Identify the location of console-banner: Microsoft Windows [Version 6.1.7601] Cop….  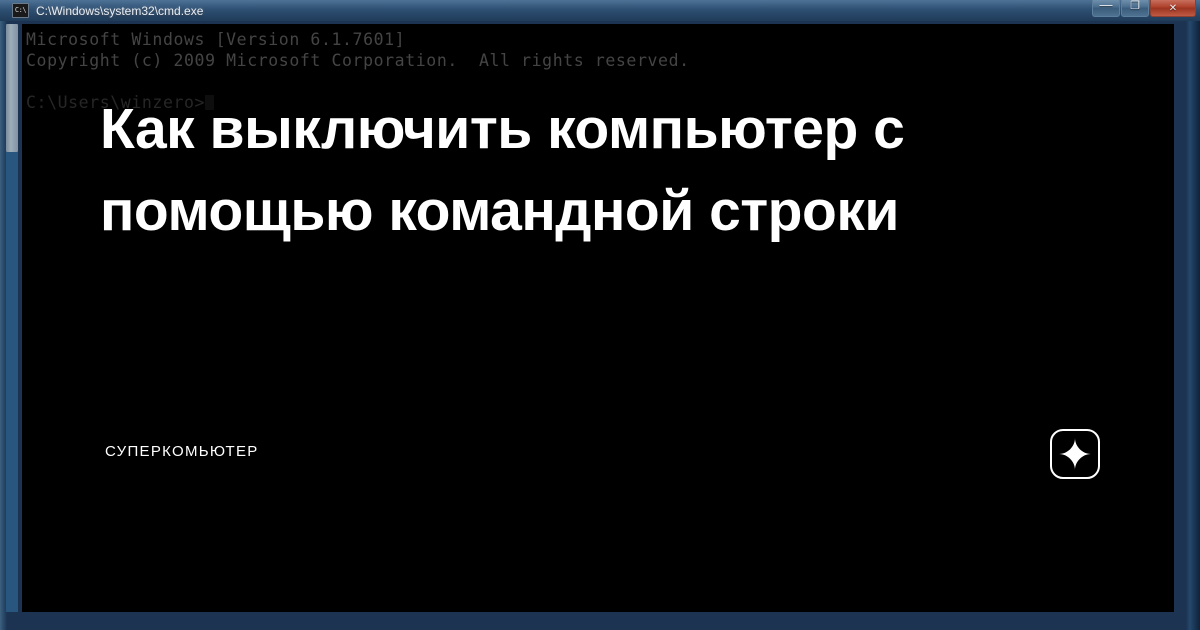
(358, 50).